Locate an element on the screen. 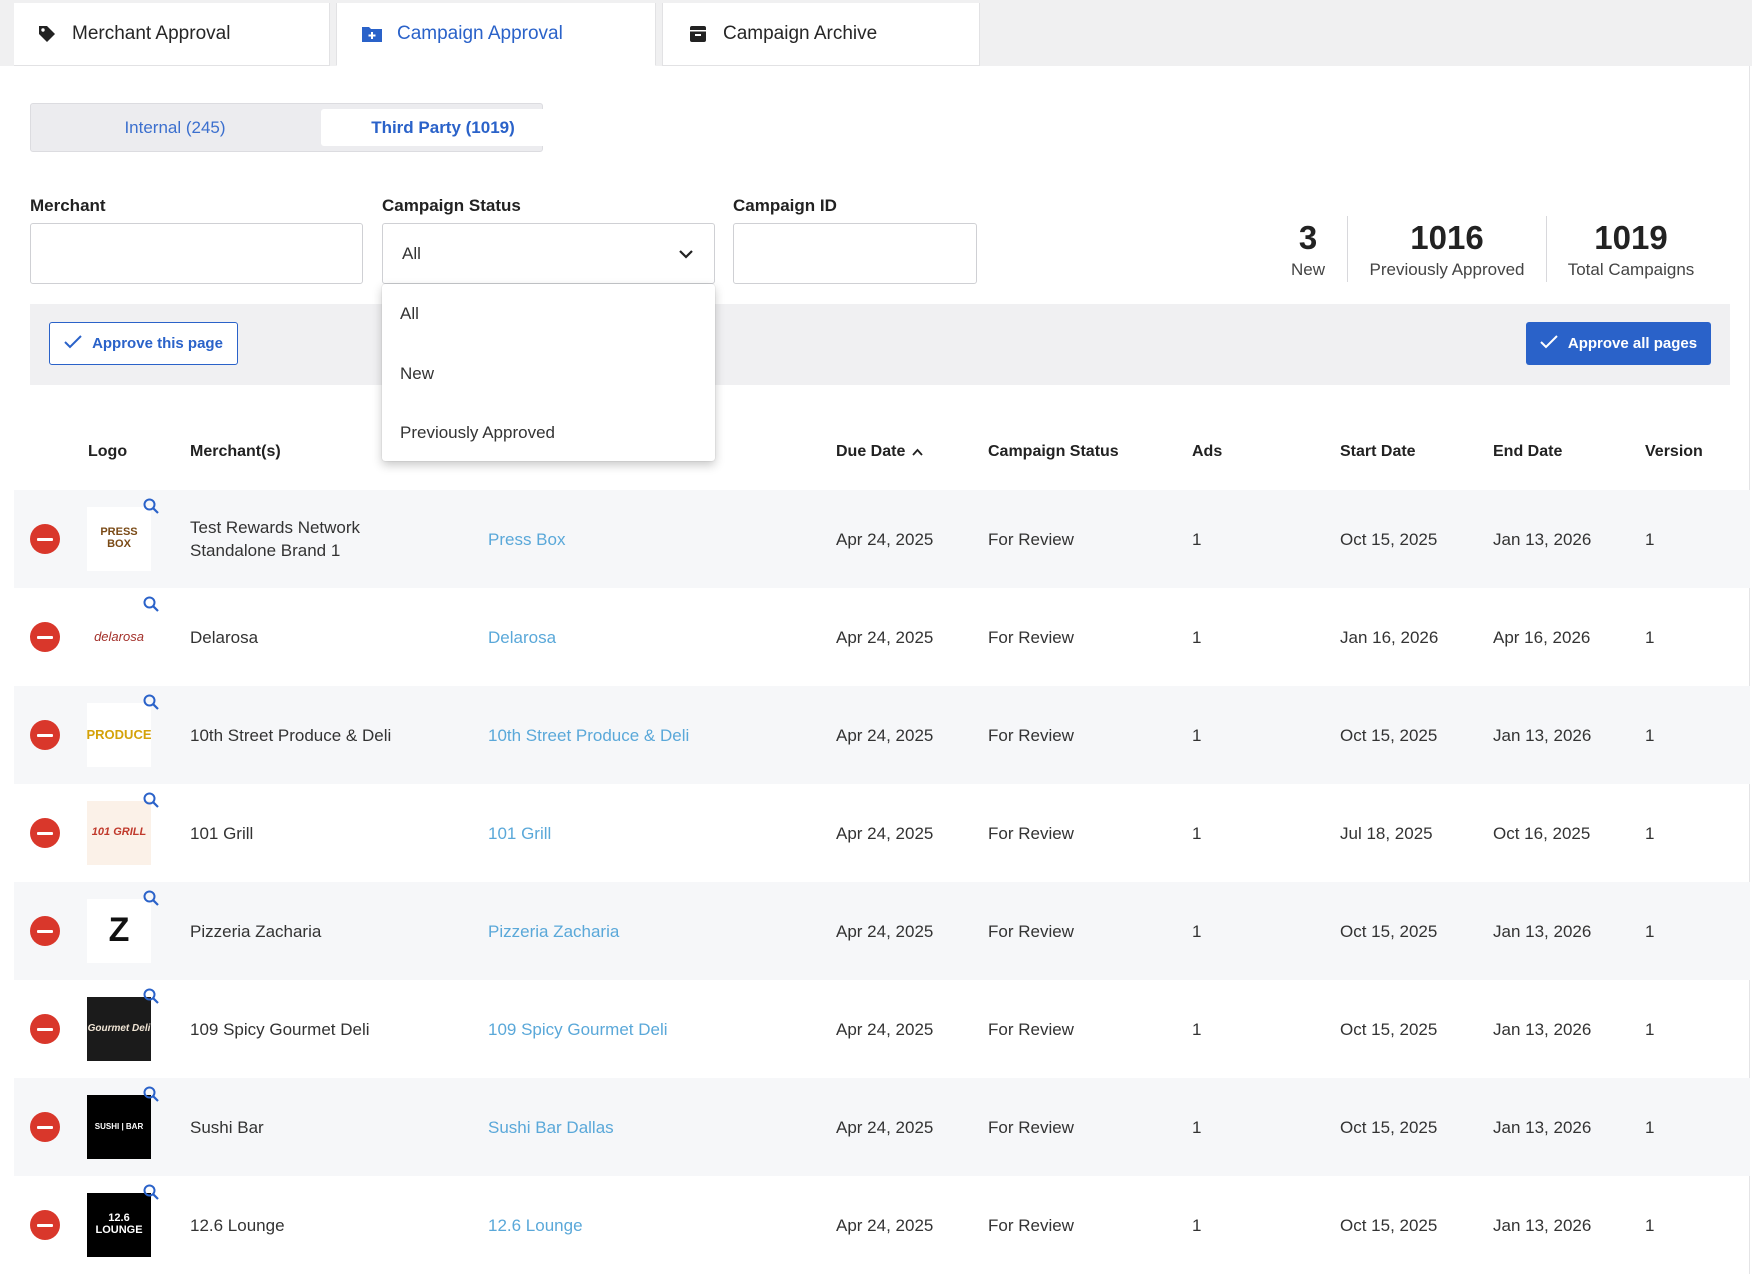  tab-merchant-approval: Merchant Approval is located at coordinates (172, 34).